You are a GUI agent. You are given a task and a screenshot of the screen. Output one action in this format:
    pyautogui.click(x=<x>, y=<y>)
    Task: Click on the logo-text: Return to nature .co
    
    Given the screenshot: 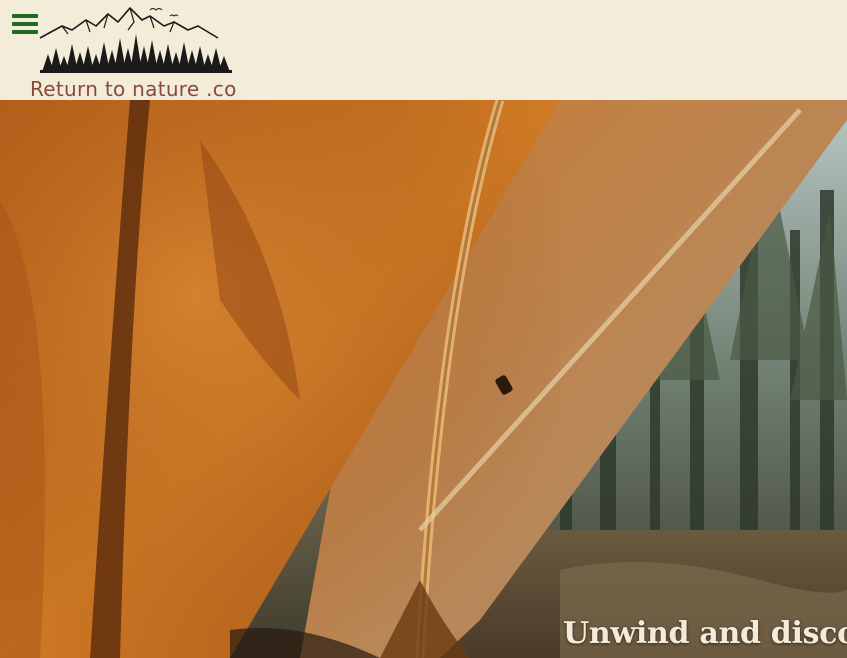 What is the action you would take?
    pyautogui.click(x=133, y=89)
    